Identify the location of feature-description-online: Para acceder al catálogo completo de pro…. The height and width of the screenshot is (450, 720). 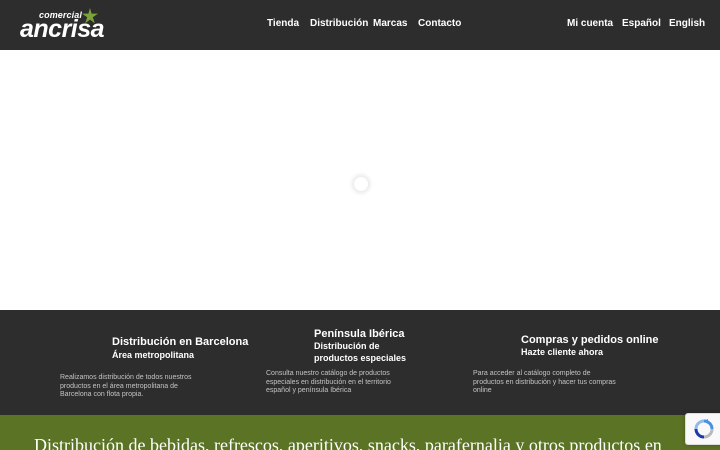
(544, 382).